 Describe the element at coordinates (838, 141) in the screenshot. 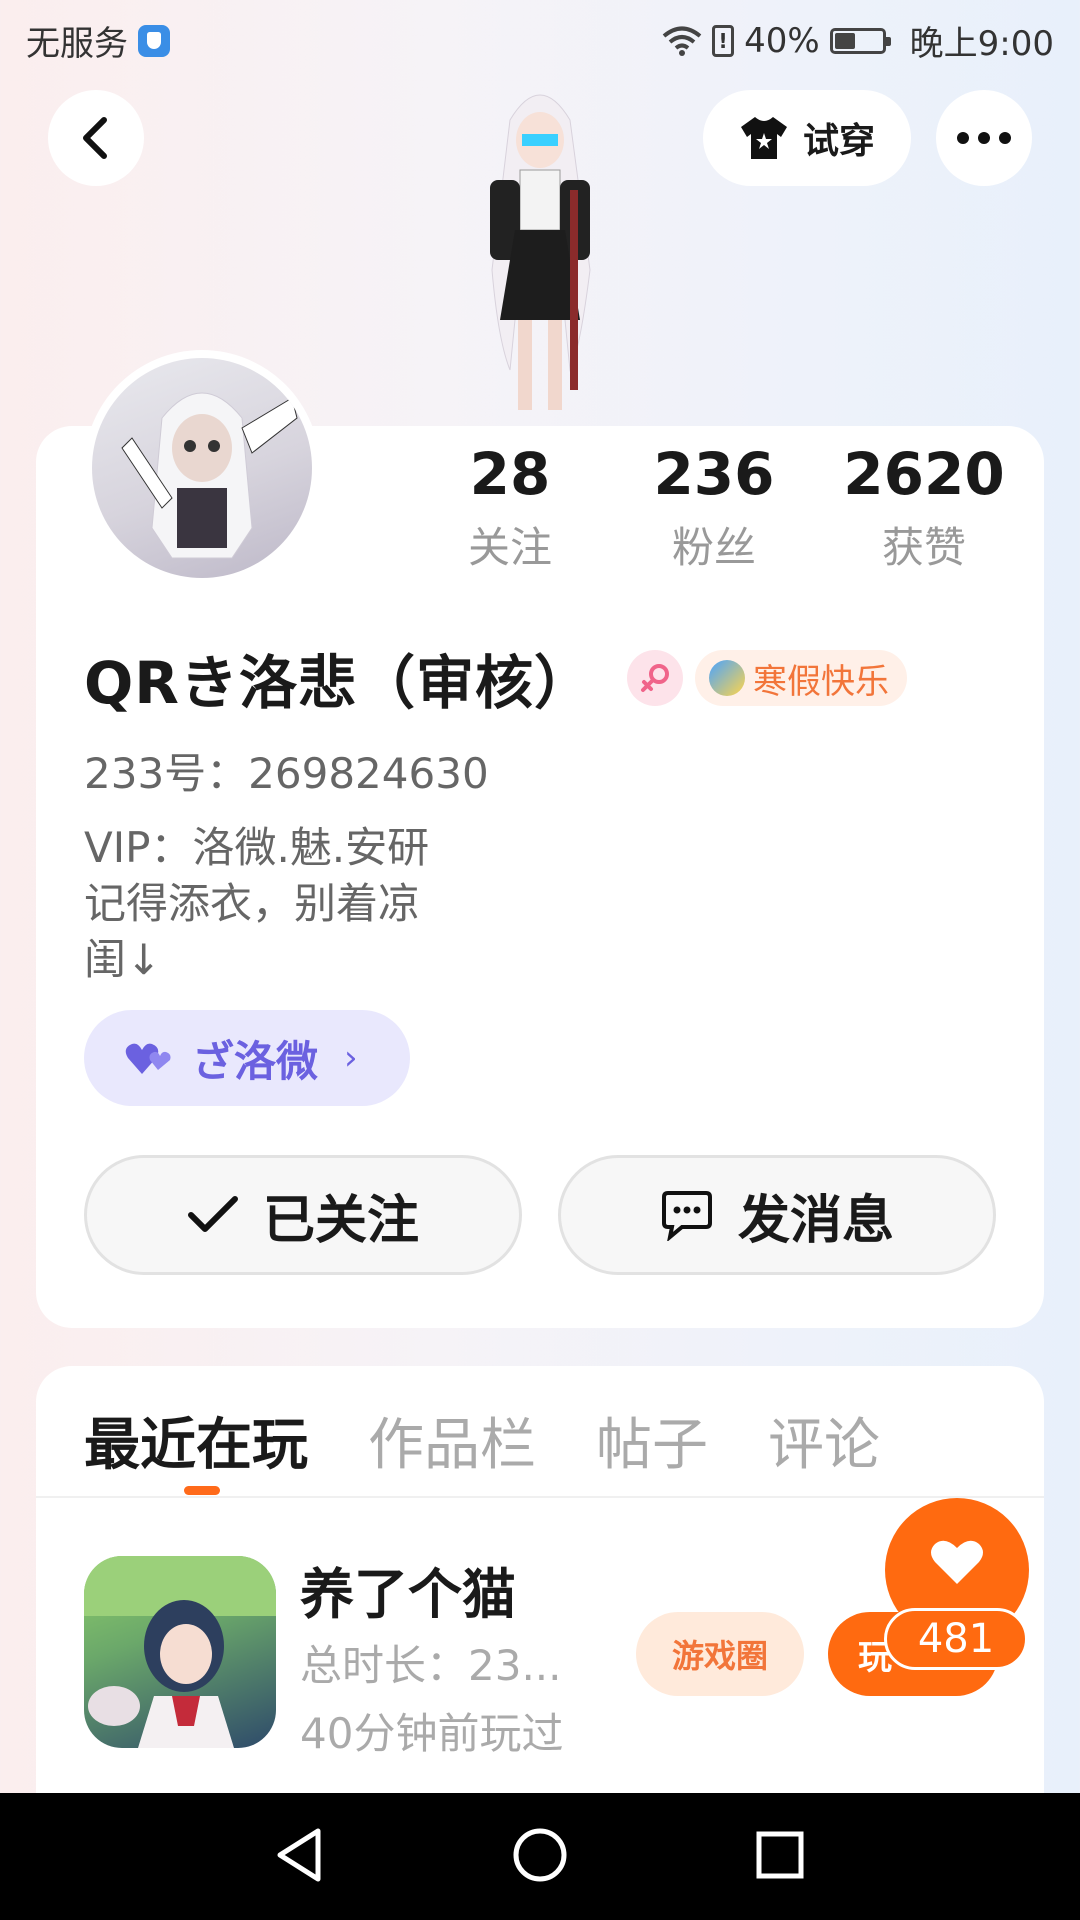

I see `try-on-label: 试穿` at that location.